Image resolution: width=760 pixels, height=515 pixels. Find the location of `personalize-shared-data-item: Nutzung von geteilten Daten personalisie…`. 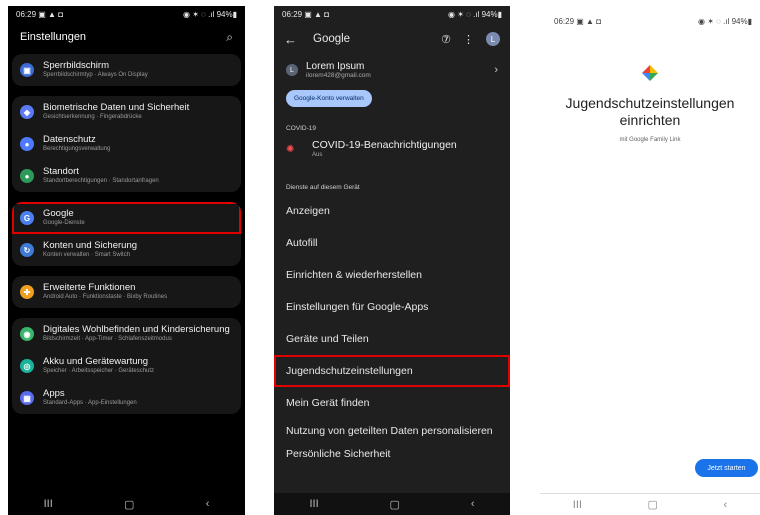

personalize-shared-data-item: Nutzung von geteilten Daten personalisie… is located at coordinates (392, 431).